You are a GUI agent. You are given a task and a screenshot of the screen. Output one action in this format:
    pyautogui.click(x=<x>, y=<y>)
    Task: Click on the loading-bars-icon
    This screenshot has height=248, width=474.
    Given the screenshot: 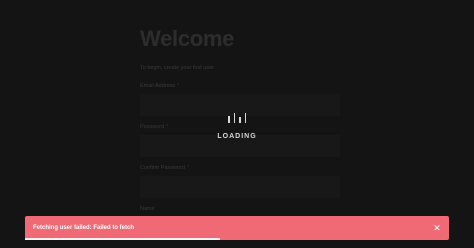 What is the action you would take?
    pyautogui.click(x=237, y=118)
    